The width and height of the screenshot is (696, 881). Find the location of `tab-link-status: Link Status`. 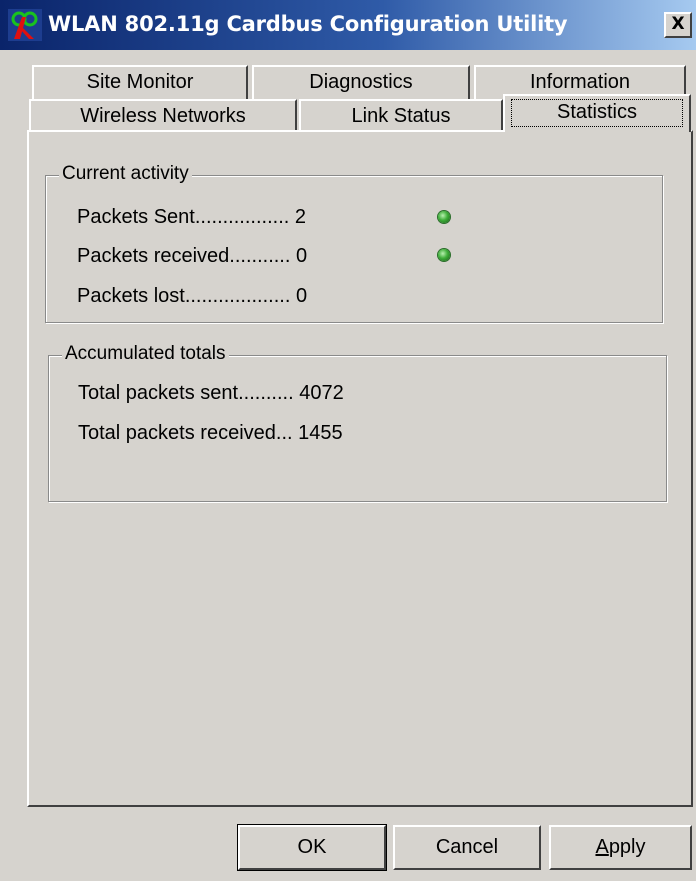

tab-link-status: Link Status is located at coordinates (401, 115).